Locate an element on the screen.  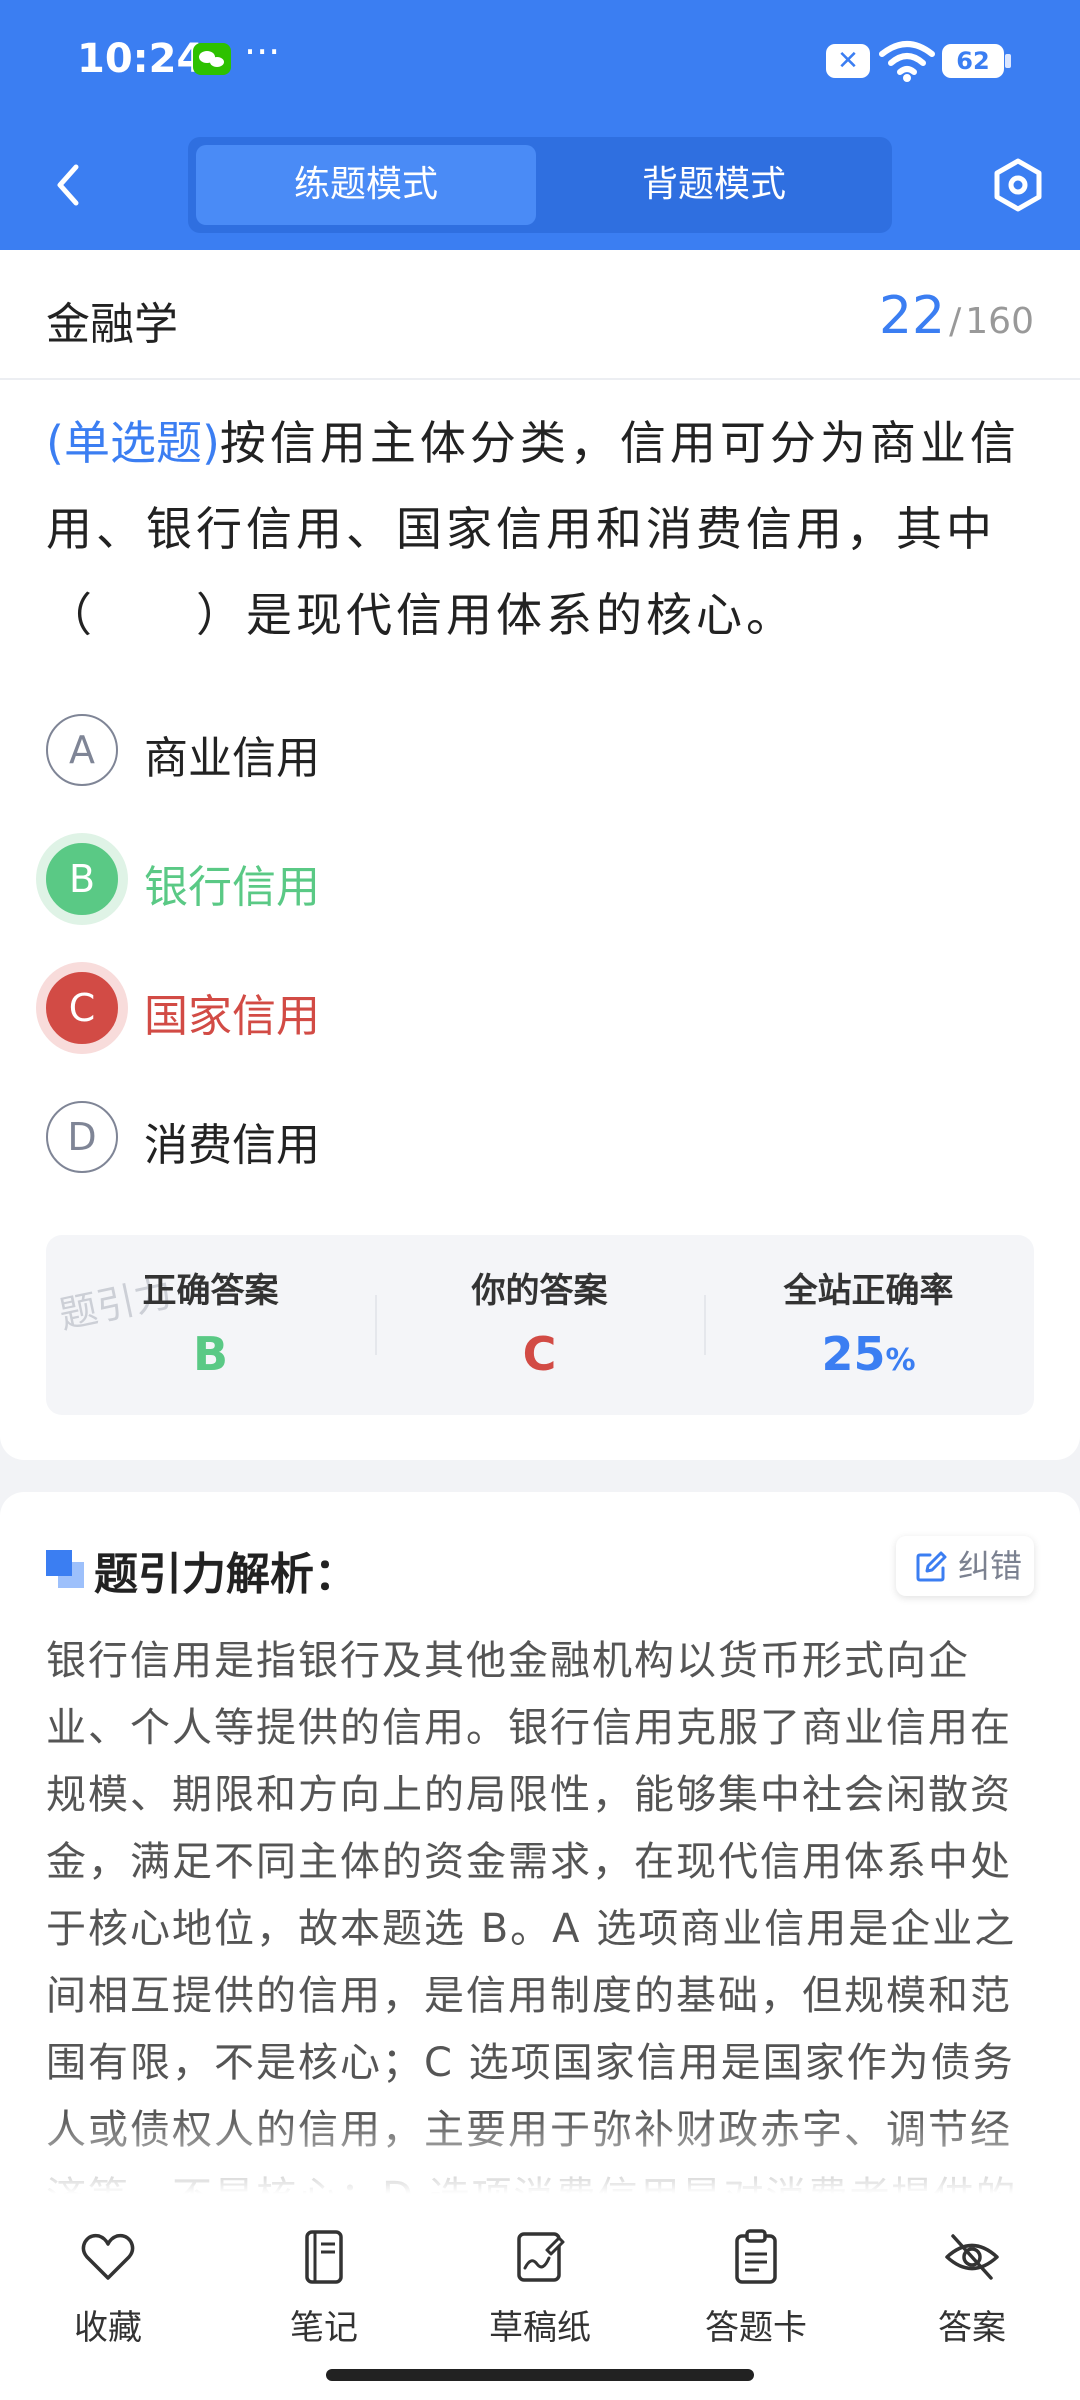
analysis-icon is located at coordinates (65, 1569).